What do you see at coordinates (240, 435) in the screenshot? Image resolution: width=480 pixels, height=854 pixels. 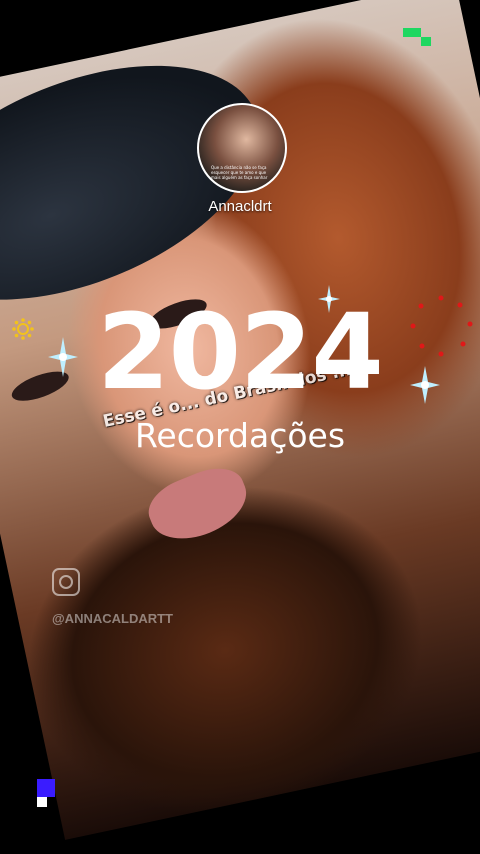 I see `subtitle: Recordações` at bounding box center [240, 435].